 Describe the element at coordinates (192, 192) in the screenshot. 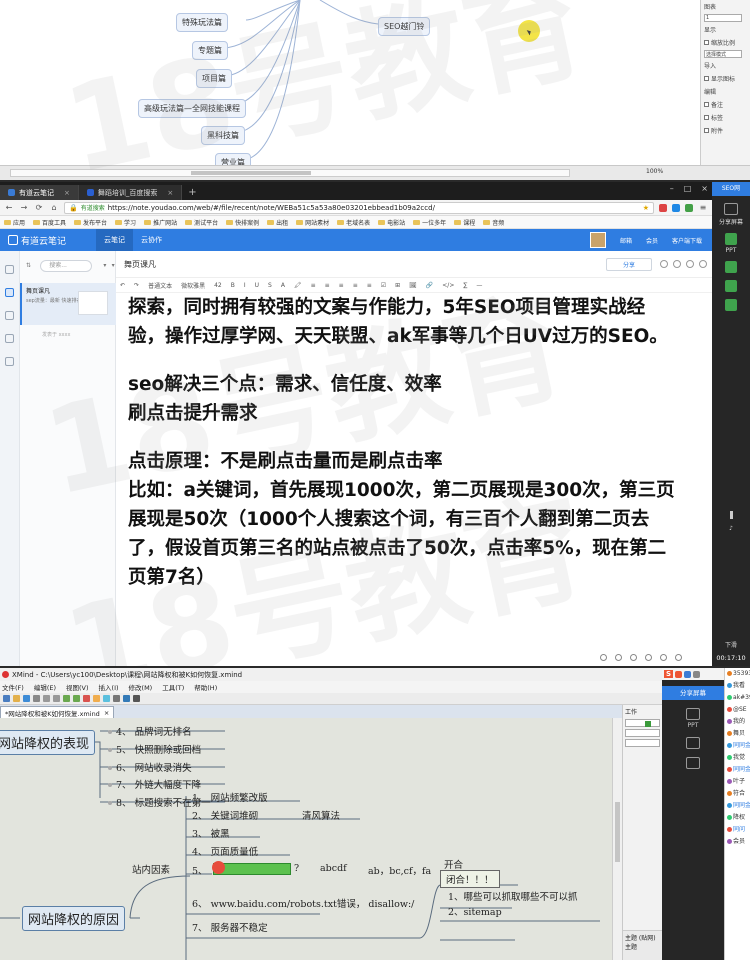

I see `new-tab-button: +` at that location.